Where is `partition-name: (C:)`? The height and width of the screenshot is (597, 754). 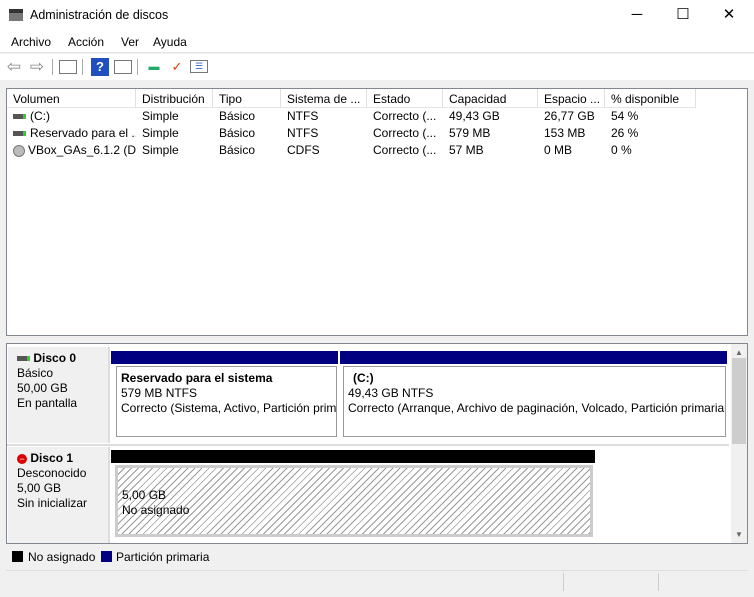 partition-name: (C:) is located at coordinates (363, 378).